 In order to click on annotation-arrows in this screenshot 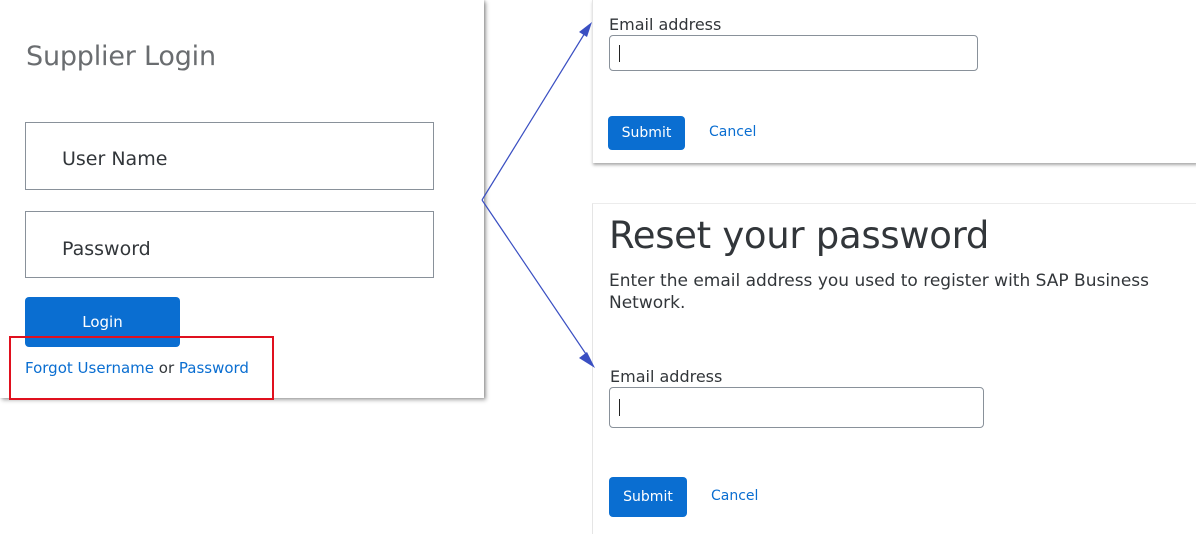, I will do `click(538, 195)`.